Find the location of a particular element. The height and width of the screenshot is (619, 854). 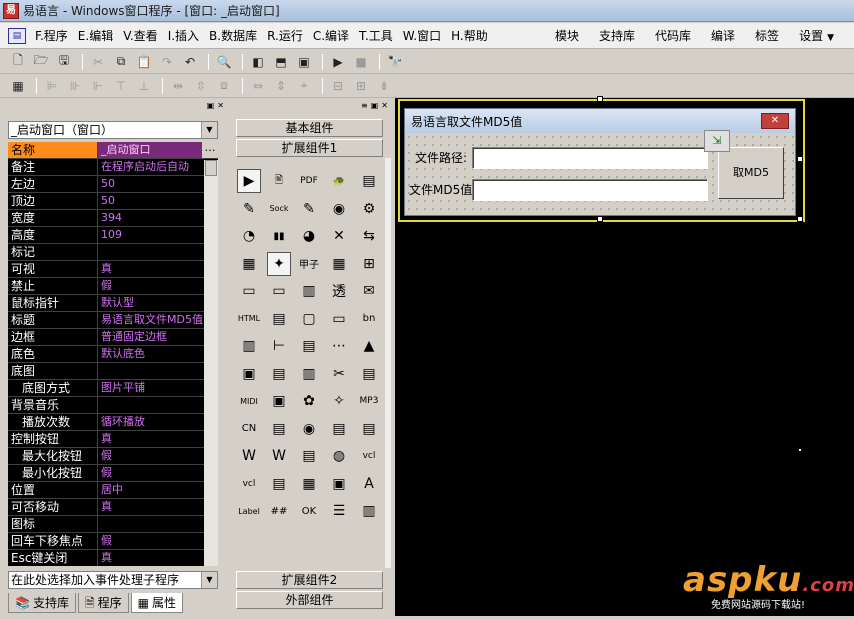

property-row: 边框 普通固定边框 is located at coordinates (113, 337).